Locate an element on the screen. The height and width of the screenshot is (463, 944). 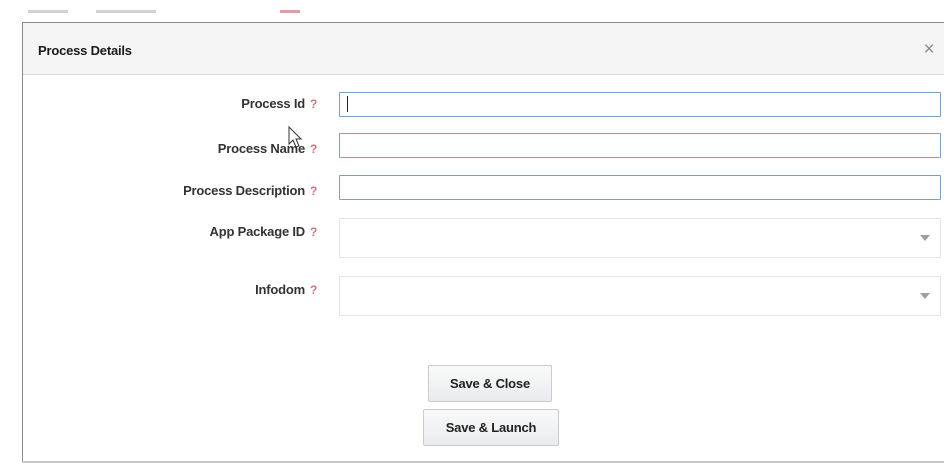
process-id-input is located at coordinates (640, 104).